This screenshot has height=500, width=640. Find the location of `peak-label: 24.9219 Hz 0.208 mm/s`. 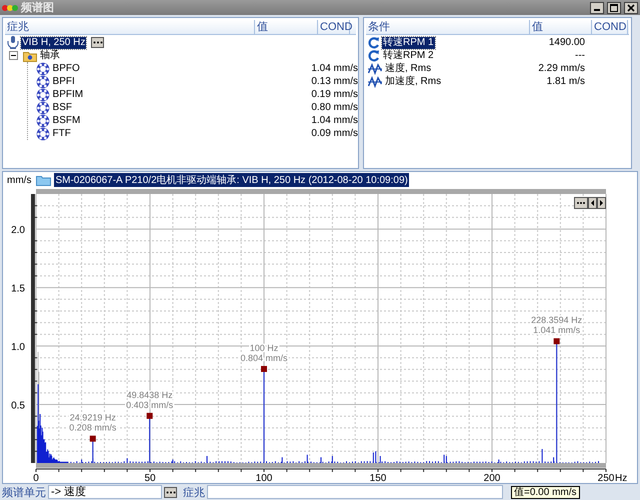

peak-label: 24.9219 Hz 0.208 mm/s is located at coordinates (92, 422).